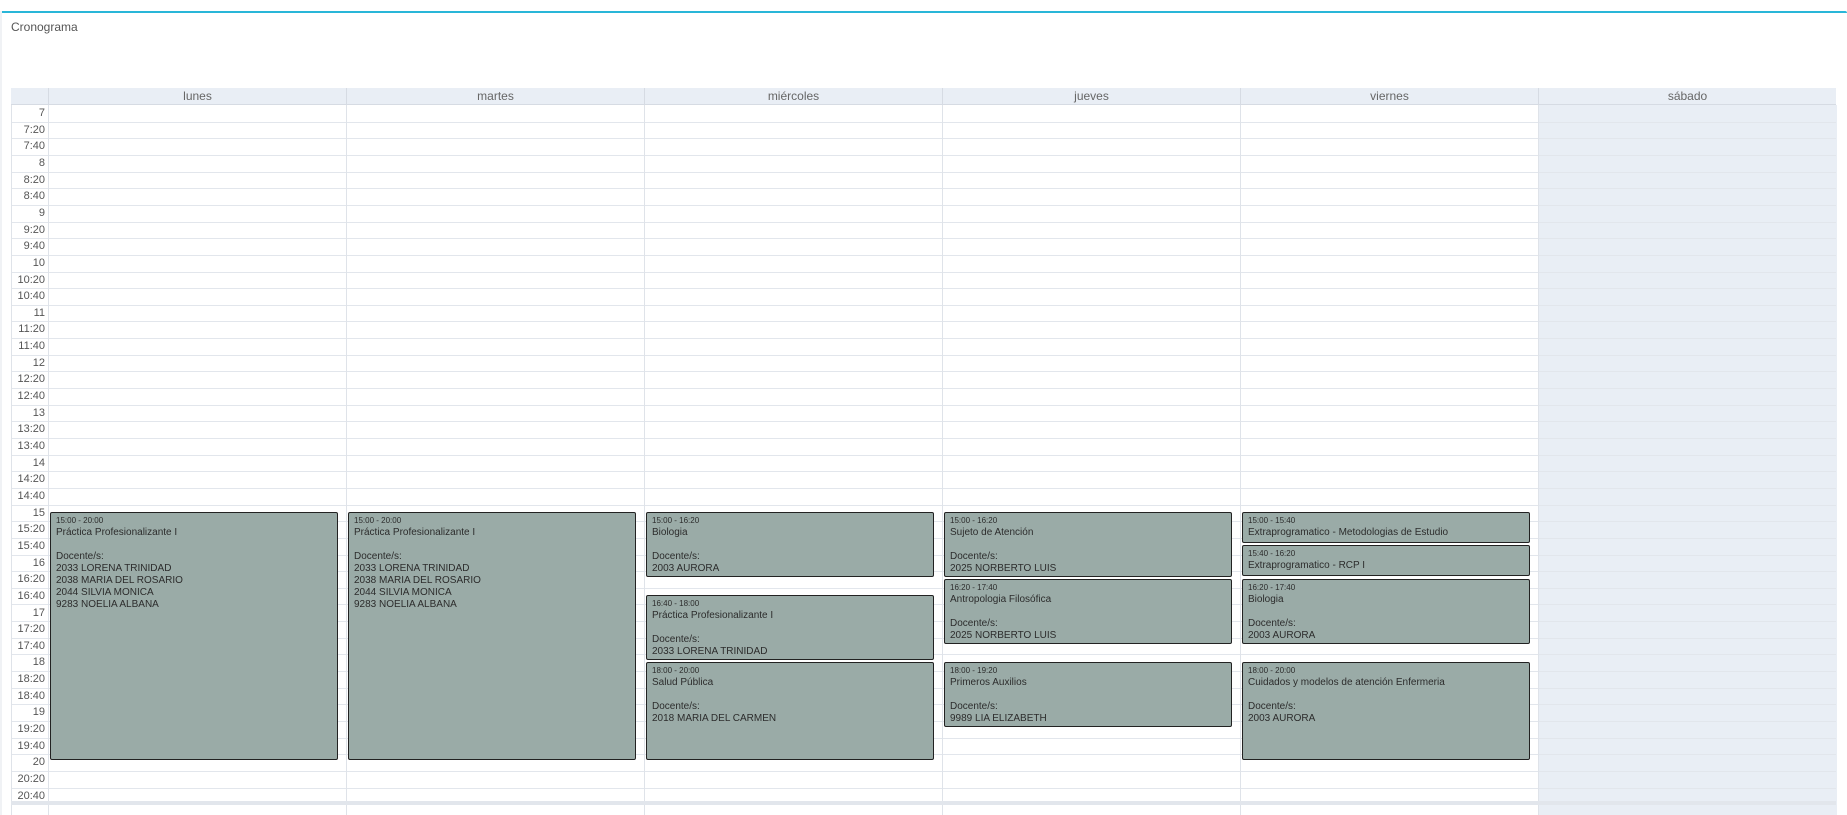  Describe the element at coordinates (34, 146) in the screenshot. I see `time-label: 7:40` at that location.